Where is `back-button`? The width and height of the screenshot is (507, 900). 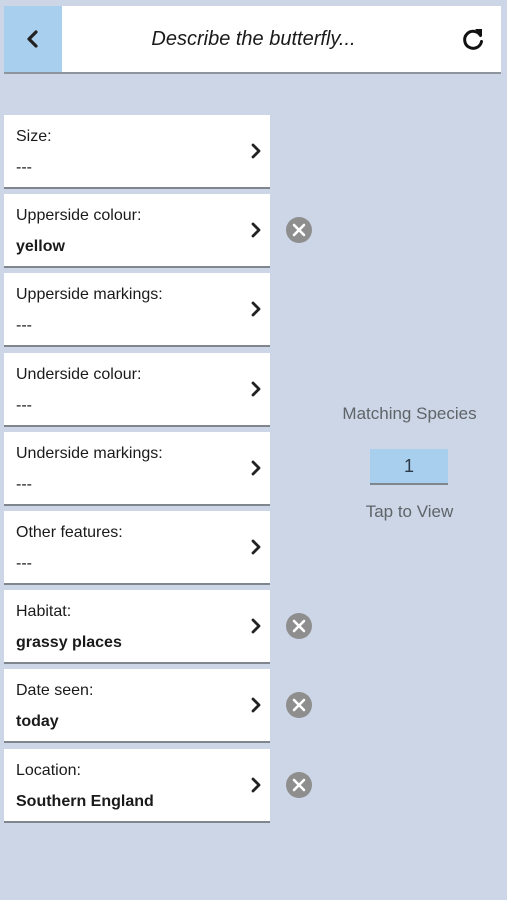 back-button is located at coordinates (33, 39).